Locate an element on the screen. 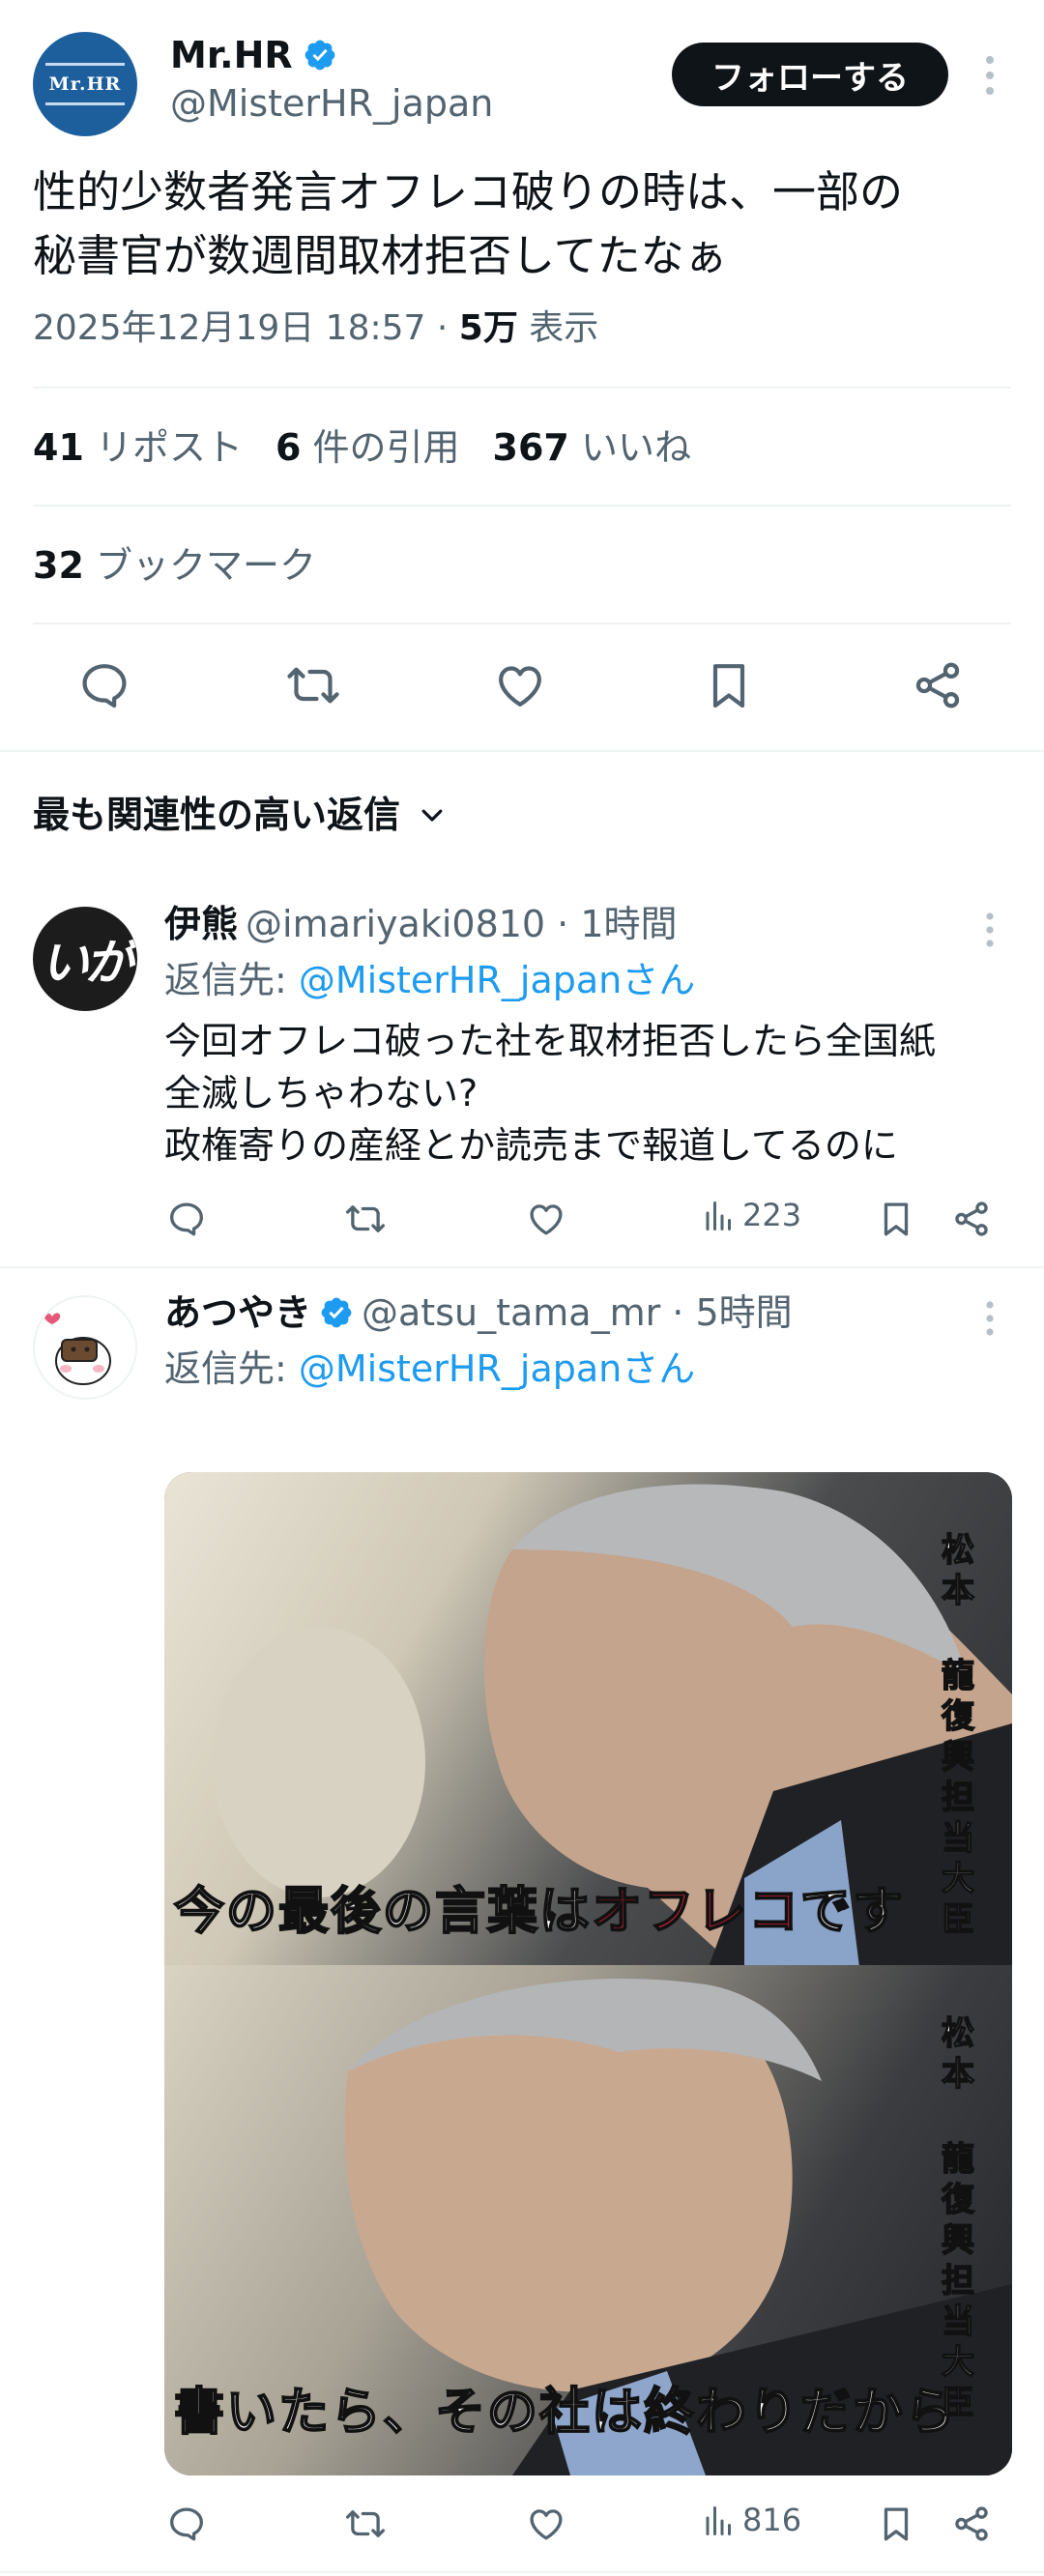 The width and height of the screenshot is (1044, 2576). reply-avatar: いが is located at coordinates (85, 959).